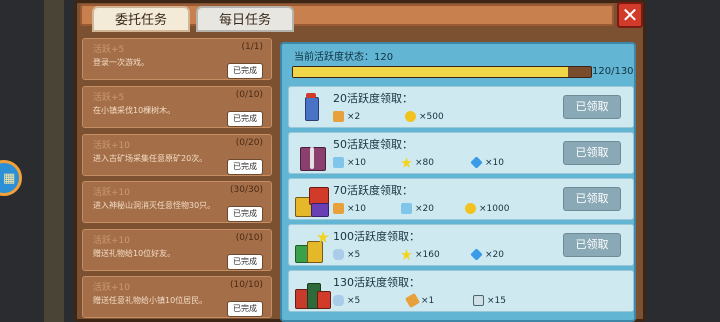 This screenshot has width=720, height=322. What do you see at coordinates (312, 200) in the screenshot?
I see `reward-70-icon` at bounding box center [312, 200].